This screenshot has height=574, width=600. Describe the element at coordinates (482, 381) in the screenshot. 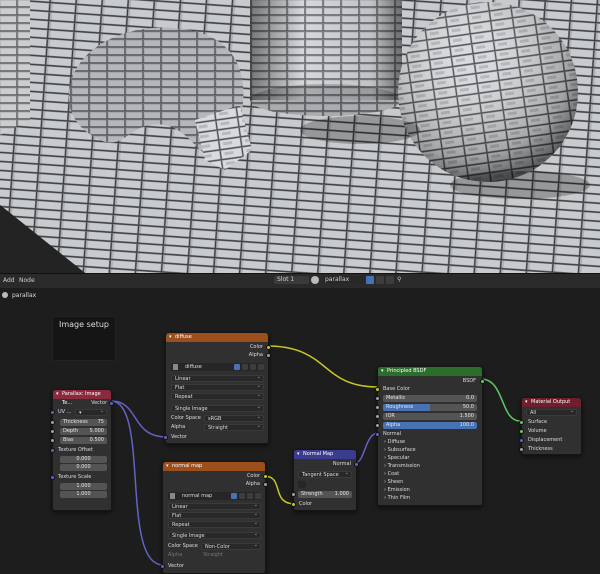

I see `bsdf-output-socket` at that location.